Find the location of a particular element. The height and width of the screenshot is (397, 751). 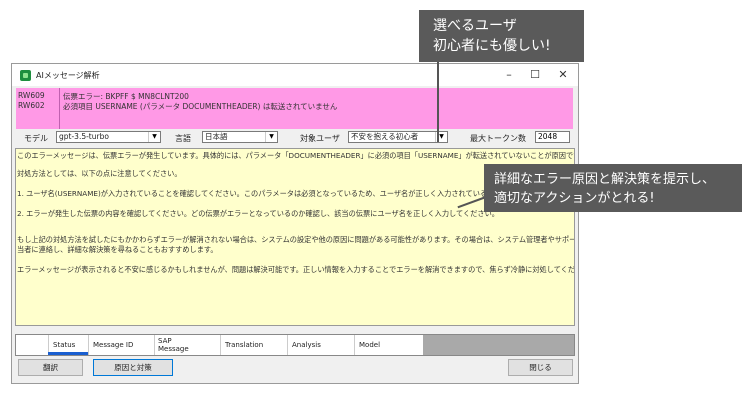

column-header-analysis: Analysis is located at coordinates (306, 345).